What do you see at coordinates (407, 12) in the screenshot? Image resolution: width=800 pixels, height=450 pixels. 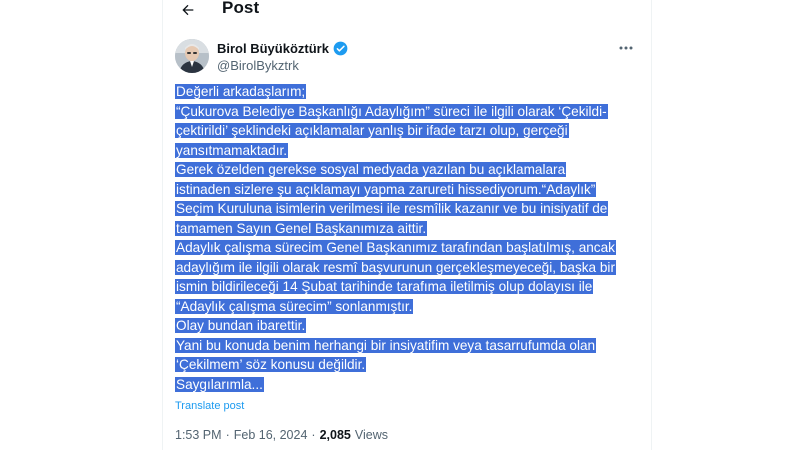 I see `post-header: Post` at bounding box center [407, 12].